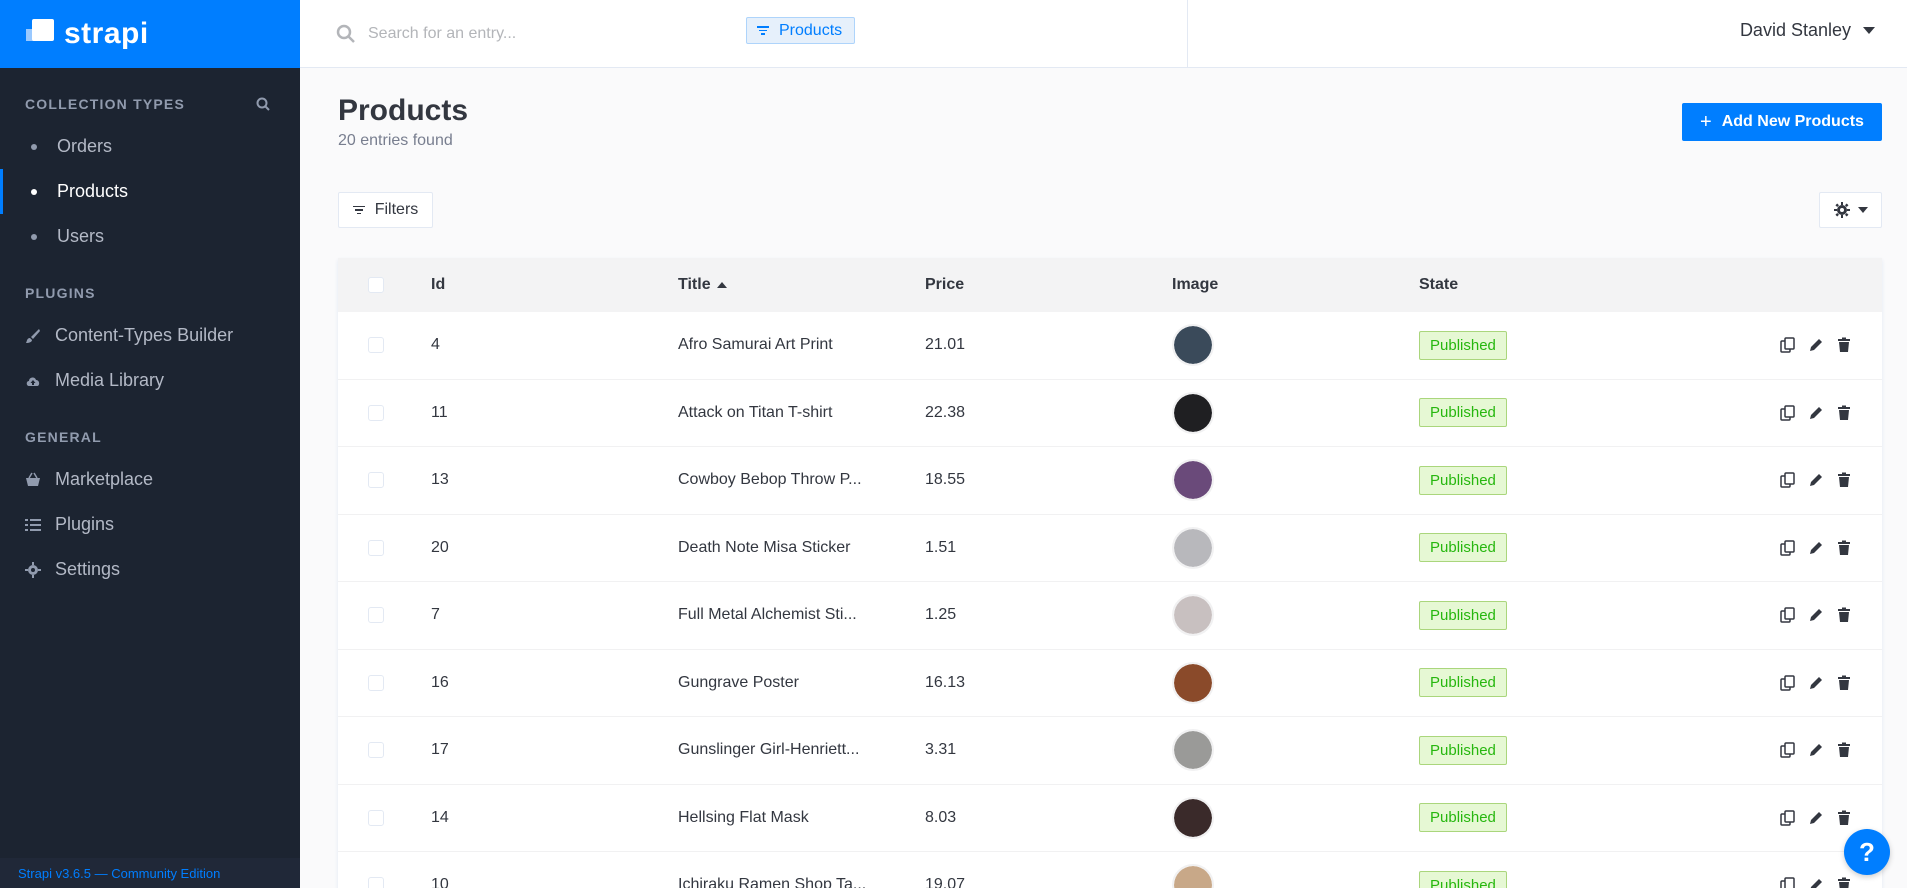 The height and width of the screenshot is (888, 1907). Describe the element at coordinates (135, 191) in the screenshot. I see `sidebar-item-products: Products` at that location.